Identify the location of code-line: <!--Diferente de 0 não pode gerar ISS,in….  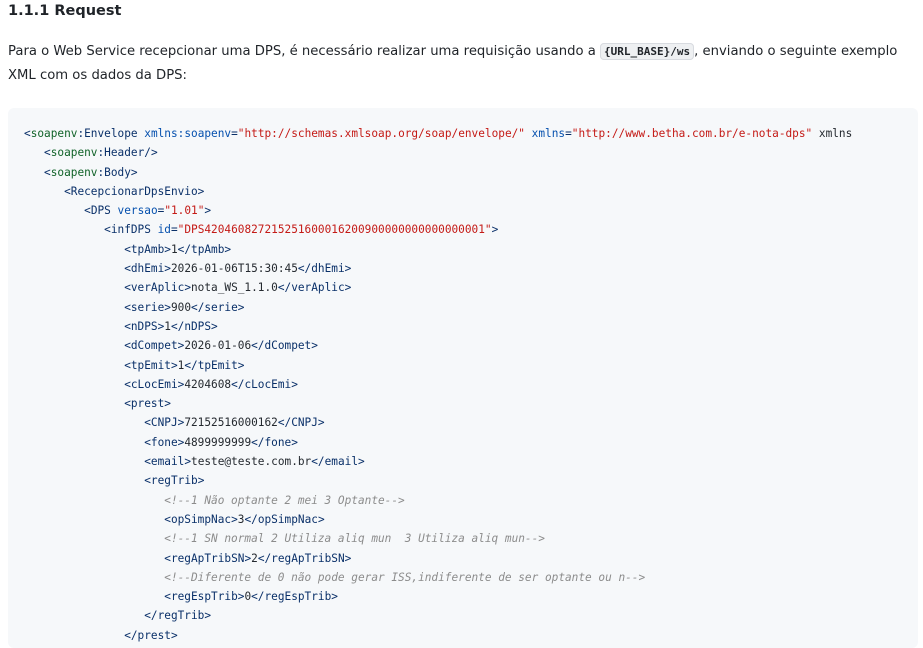
(405, 577).